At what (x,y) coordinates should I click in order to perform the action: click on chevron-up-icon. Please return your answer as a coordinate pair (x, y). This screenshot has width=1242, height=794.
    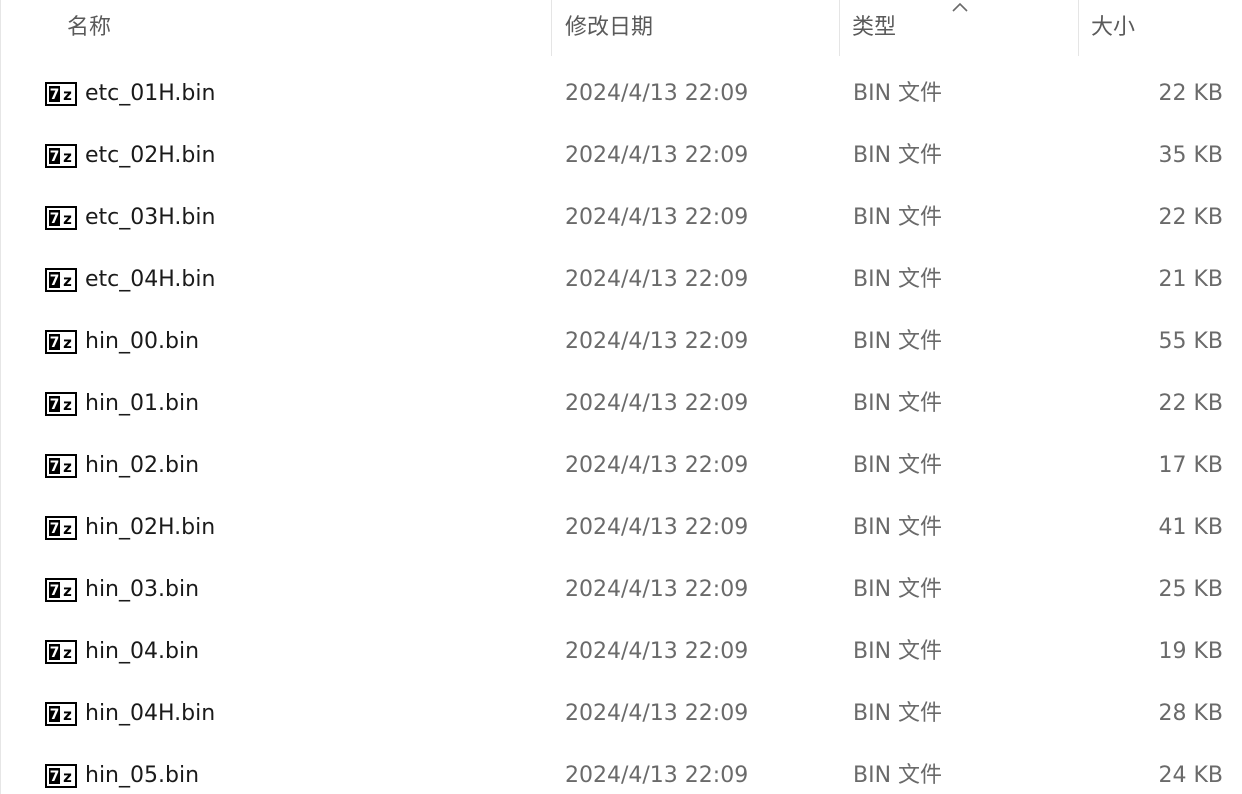
    Looking at the image, I should click on (960, 7).